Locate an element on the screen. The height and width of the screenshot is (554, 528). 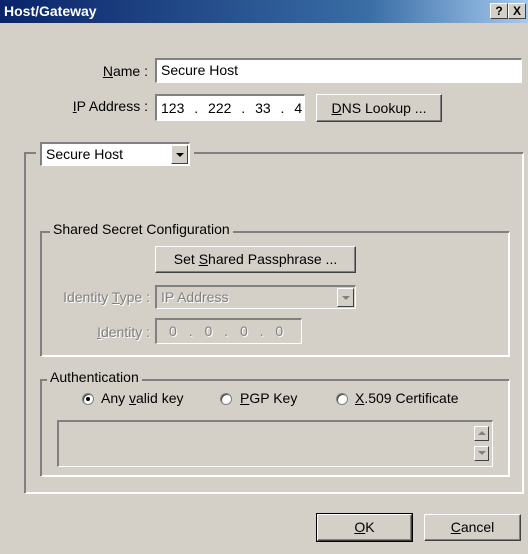
x509-certificate-label: X.509 Certificate is located at coordinates (407, 398).